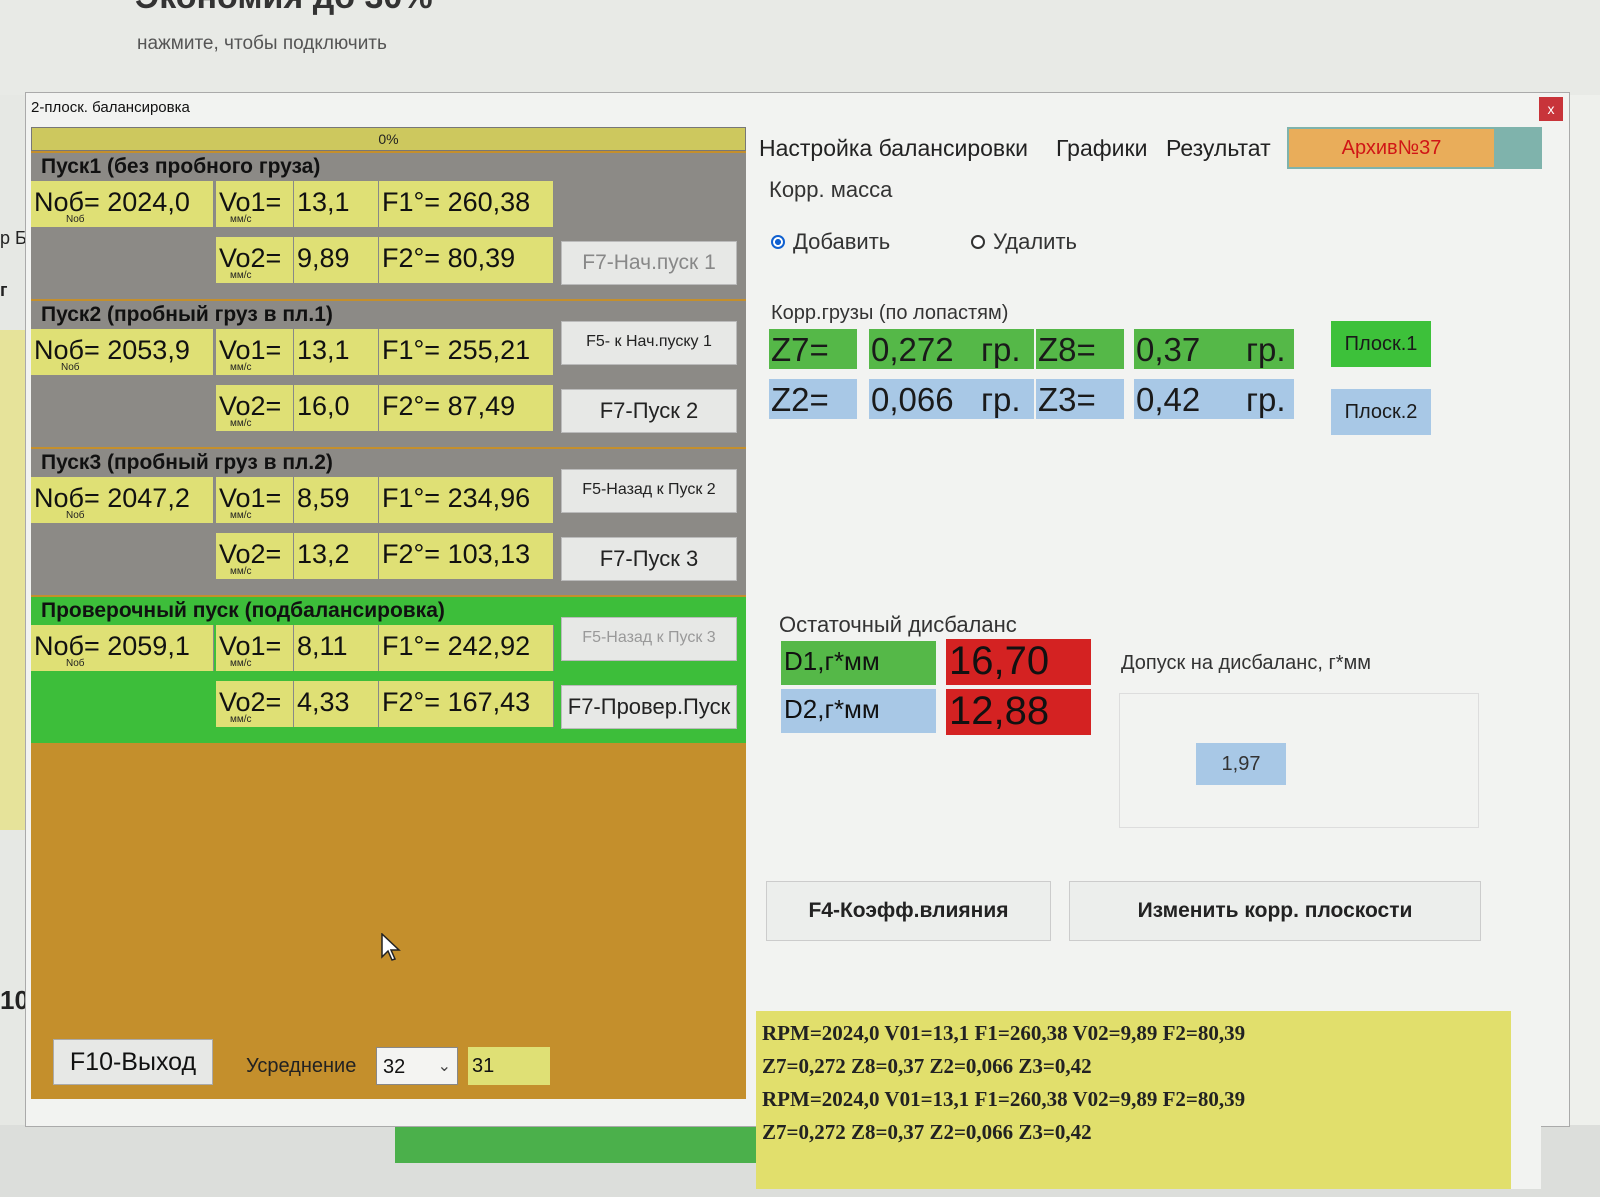 This screenshot has height=1197, width=1600. What do you see at coordinates (1526, 1100) in the screenshot?
I see `log-scrollbar` at bounding box center [1526, 1100].